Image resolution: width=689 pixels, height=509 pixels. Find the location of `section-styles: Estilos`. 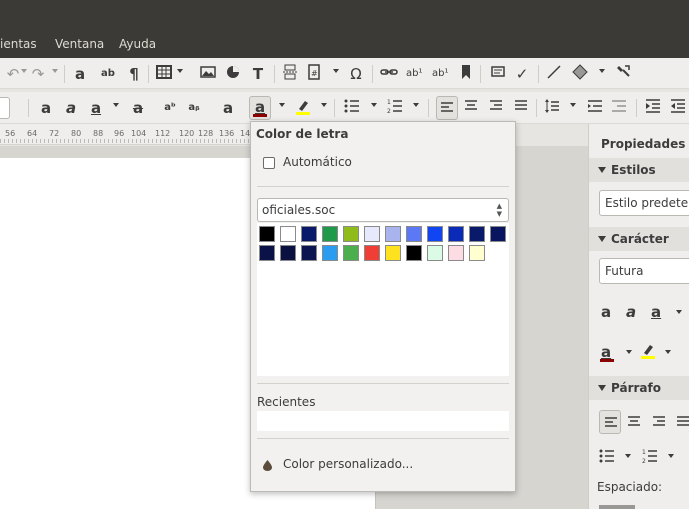

section-styles: Estilos is located at coordinates (639, 170).